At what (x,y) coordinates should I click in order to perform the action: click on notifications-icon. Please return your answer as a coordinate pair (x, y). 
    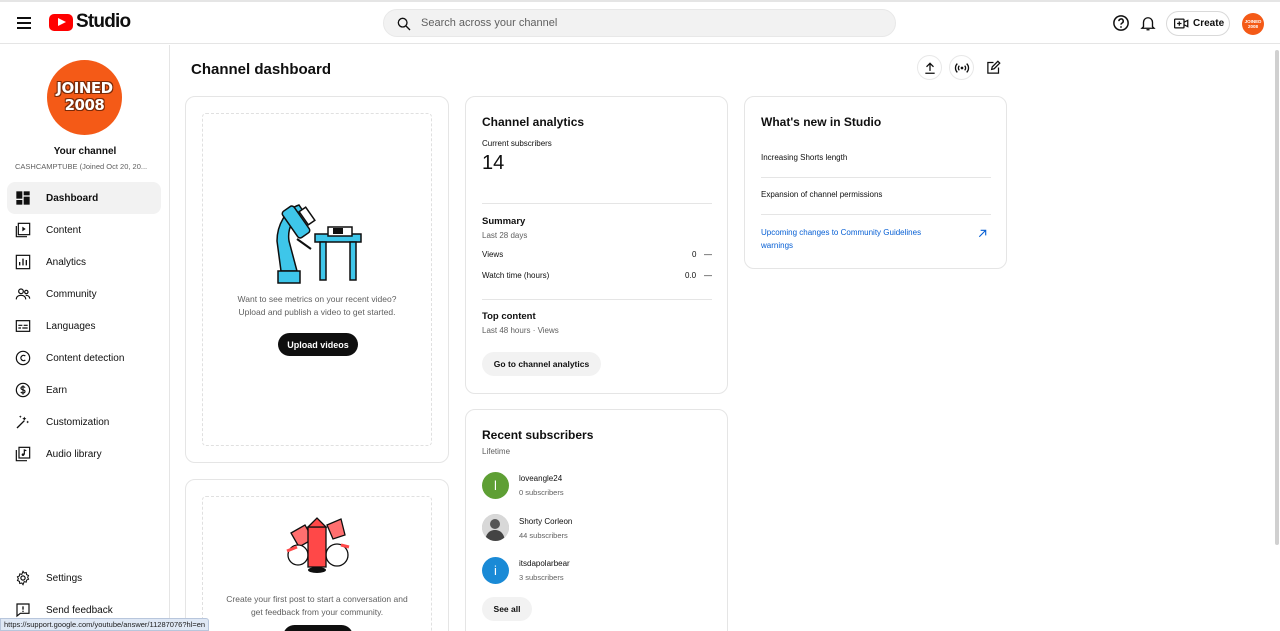
    Looking at the image, I should click on (1148, 23).